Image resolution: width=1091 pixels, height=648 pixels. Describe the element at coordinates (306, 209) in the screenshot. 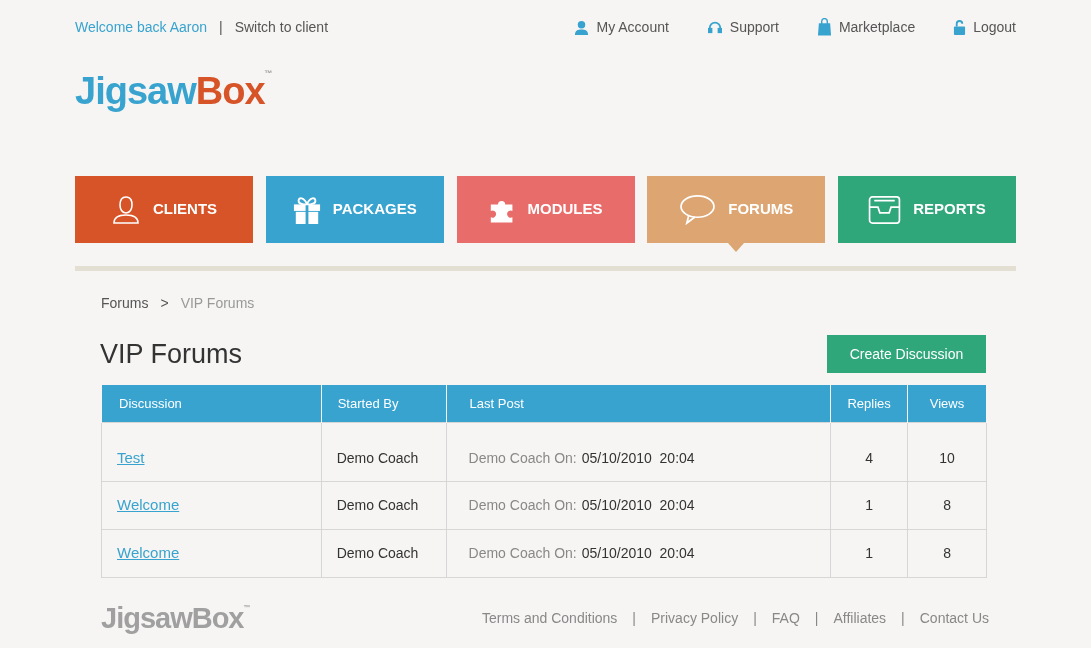

I see `gift-icon` at that location.